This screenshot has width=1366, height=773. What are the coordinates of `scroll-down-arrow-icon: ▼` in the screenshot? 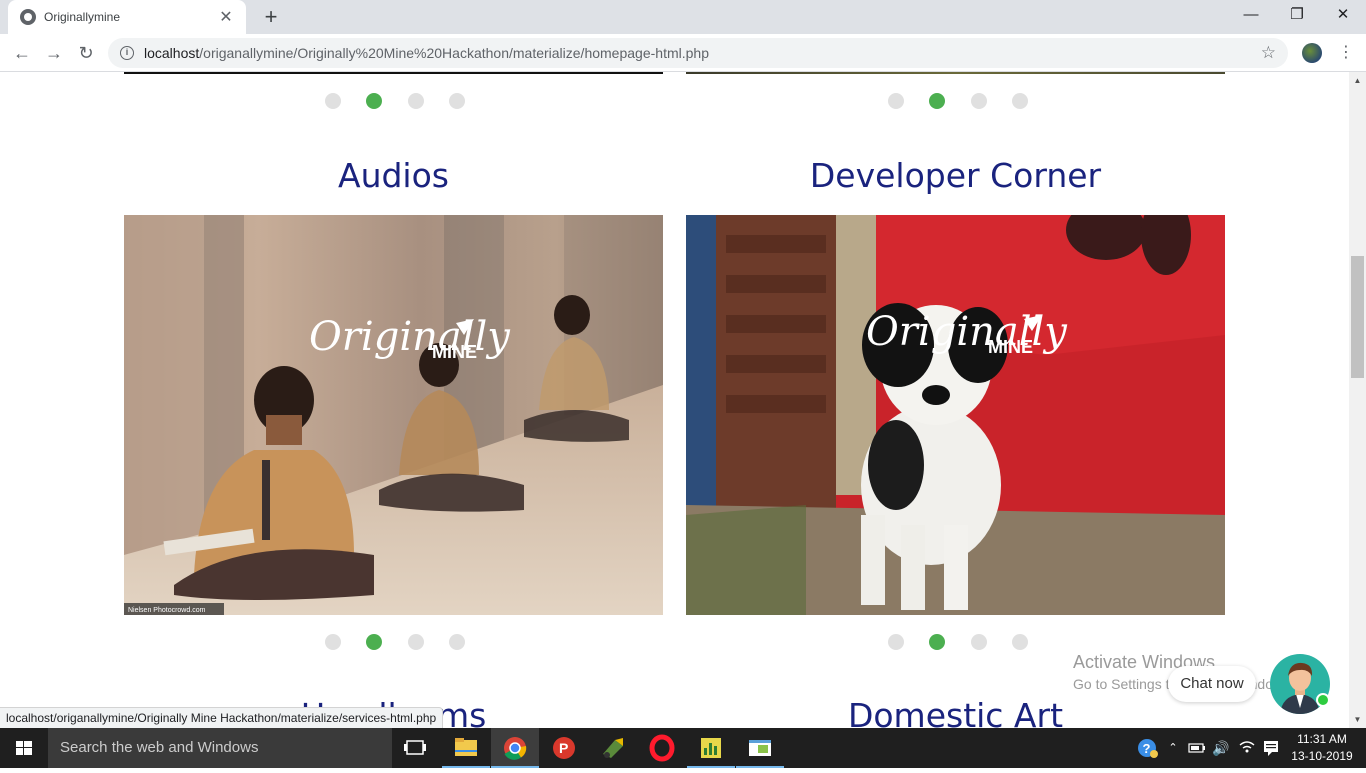 It's located at (1357, 719).